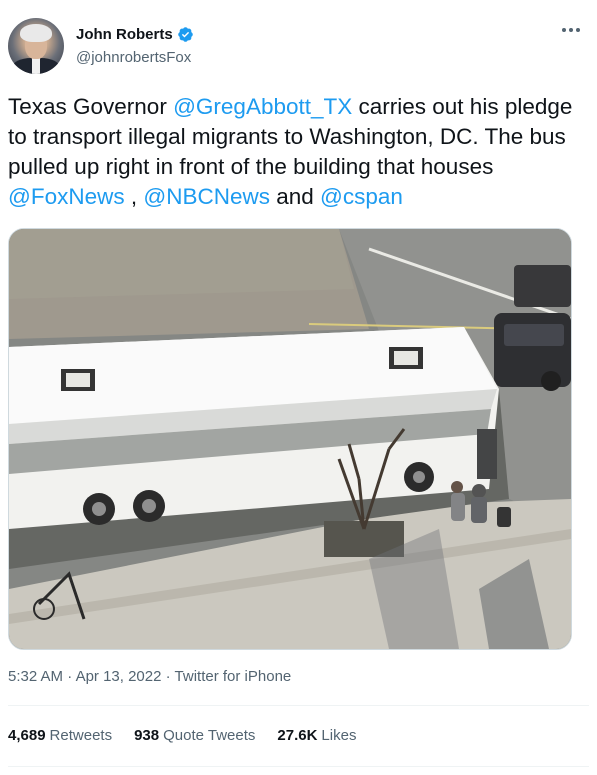 The width and height of the screenshot is (597, 775). What do you see at coordinates (295, 45) in the screenshot?
I see `tweet-header: John Roberts @johnrobertsFox` at bounding box center [295, 45].